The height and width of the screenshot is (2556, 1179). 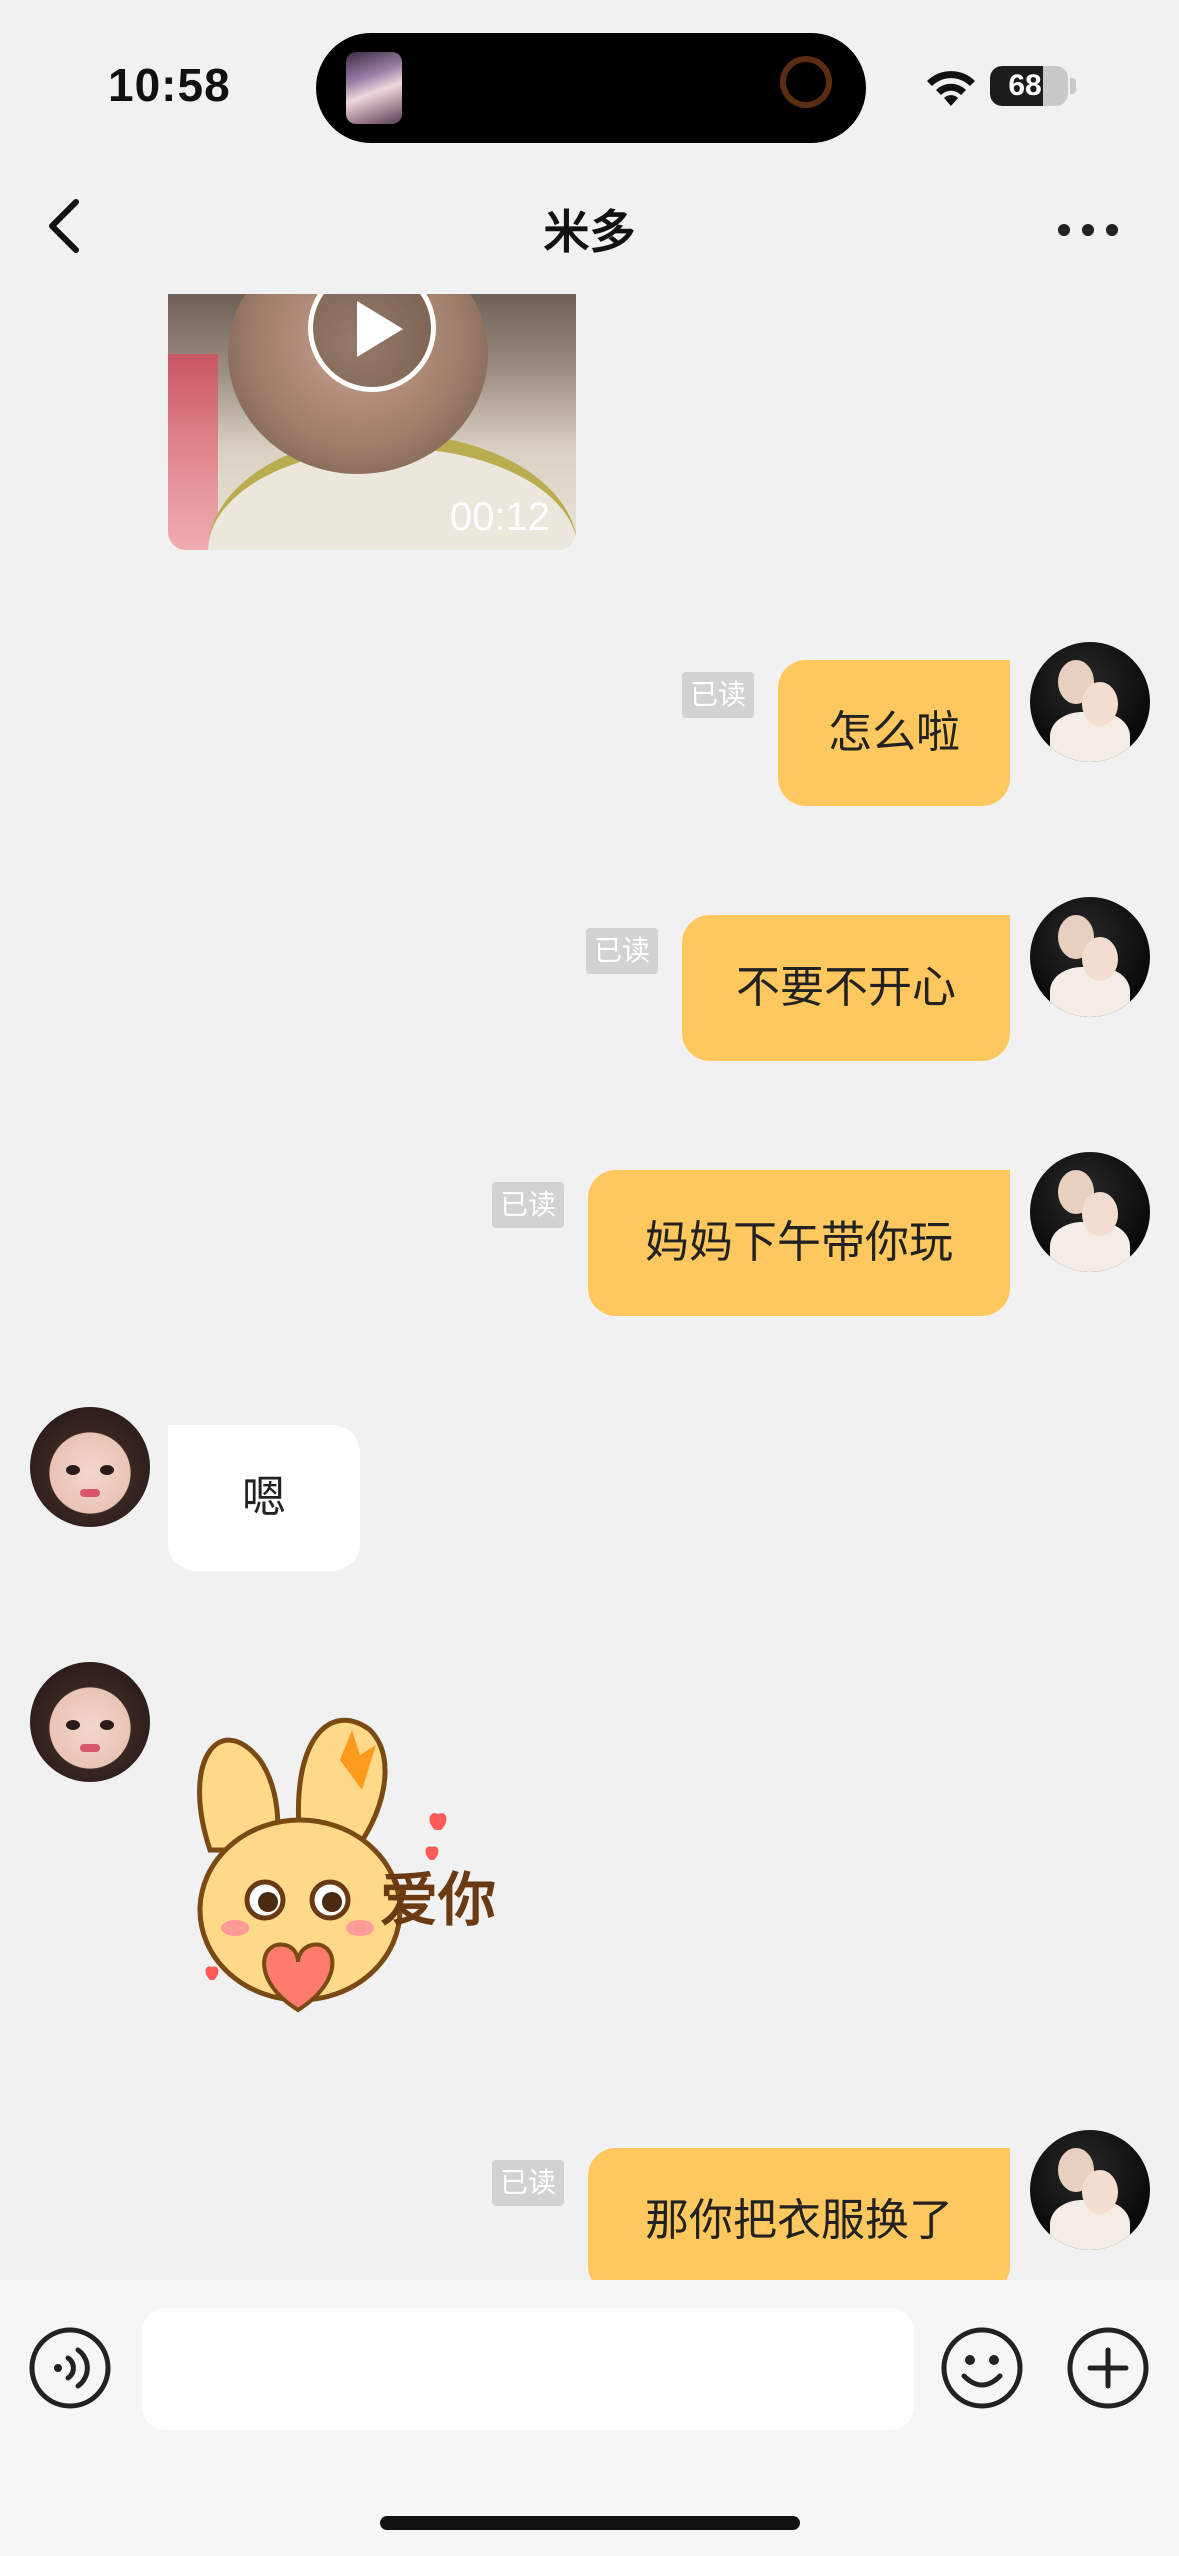 I want to click on outgoing-message-bubble: 那你把衣服换了, so click(x=799, y=2221).